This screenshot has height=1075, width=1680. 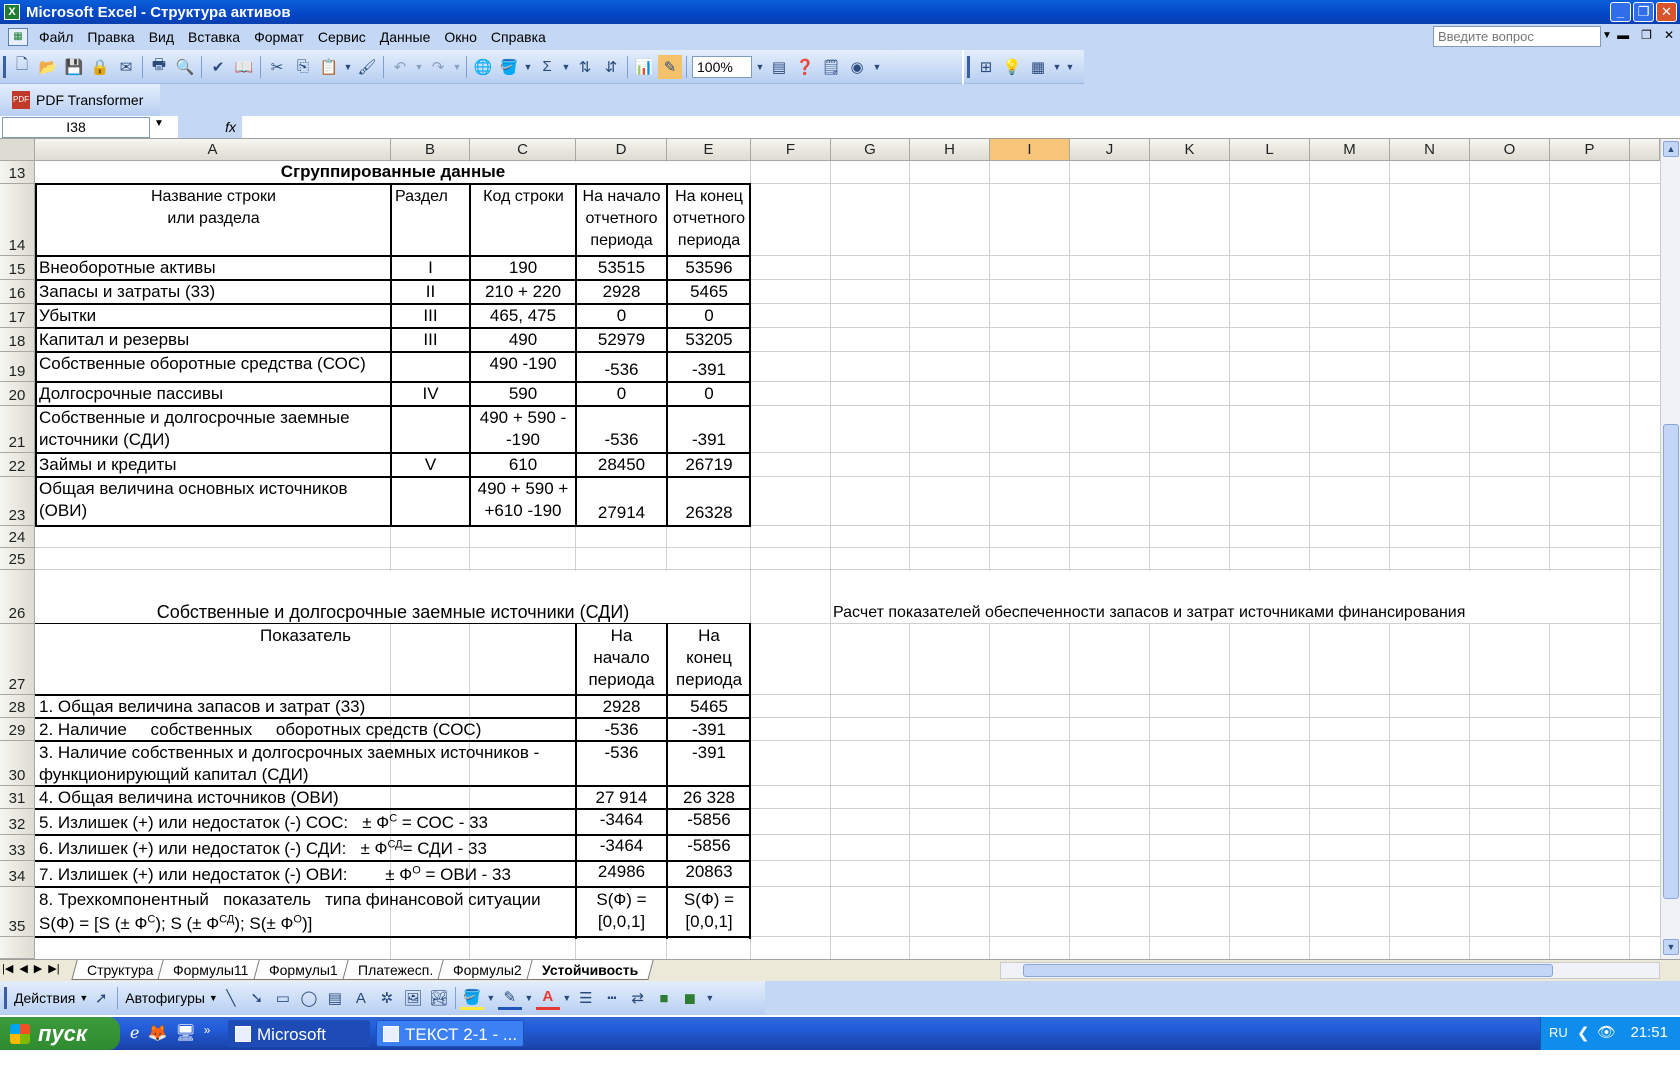 I want to click on minimize-button: _, so click(x=1620, y=12).